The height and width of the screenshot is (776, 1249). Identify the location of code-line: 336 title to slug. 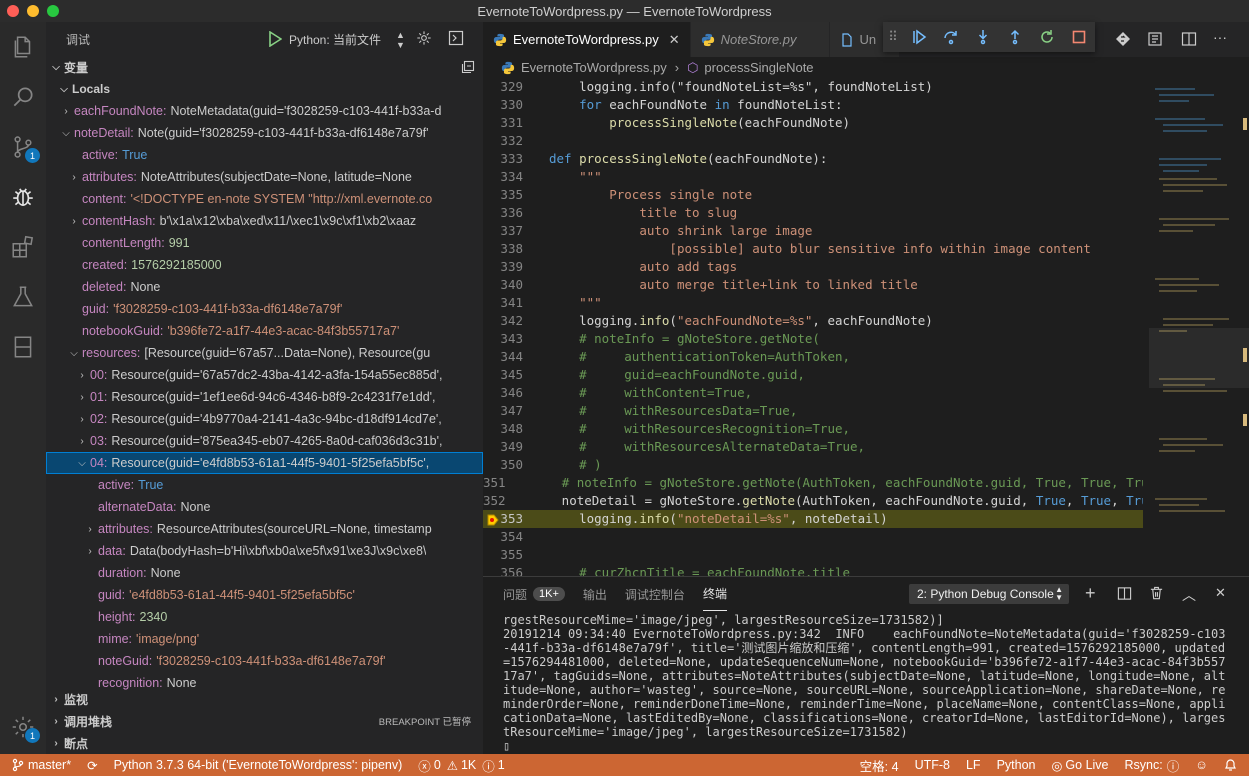
(813, 213).